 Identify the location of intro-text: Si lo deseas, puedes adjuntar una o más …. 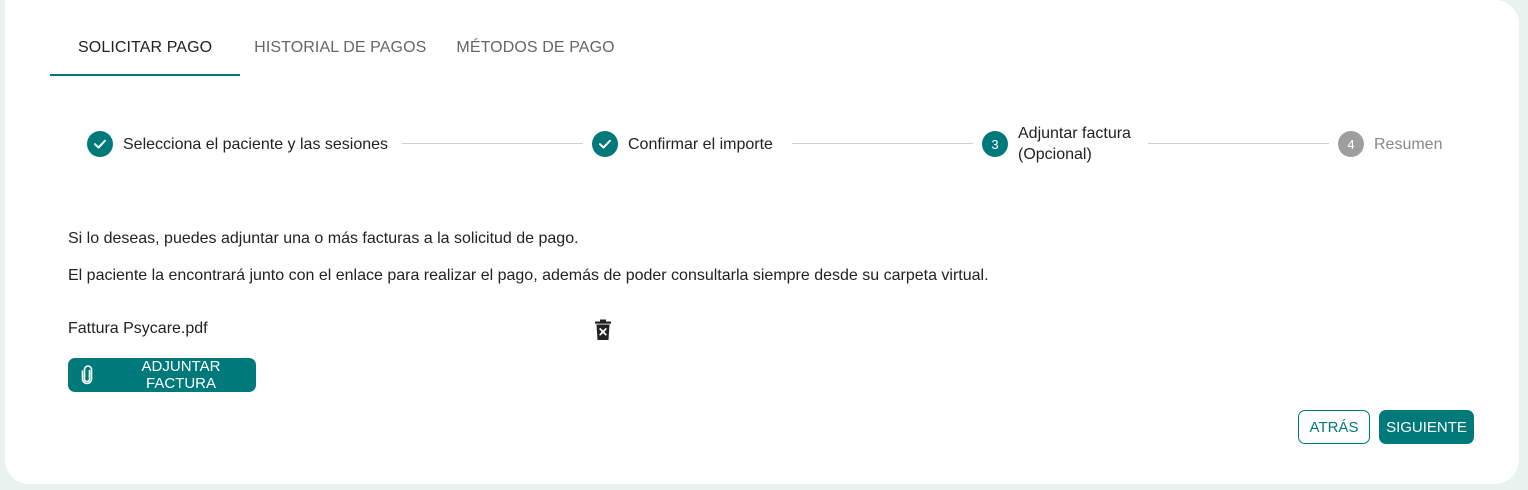
(323, 238).